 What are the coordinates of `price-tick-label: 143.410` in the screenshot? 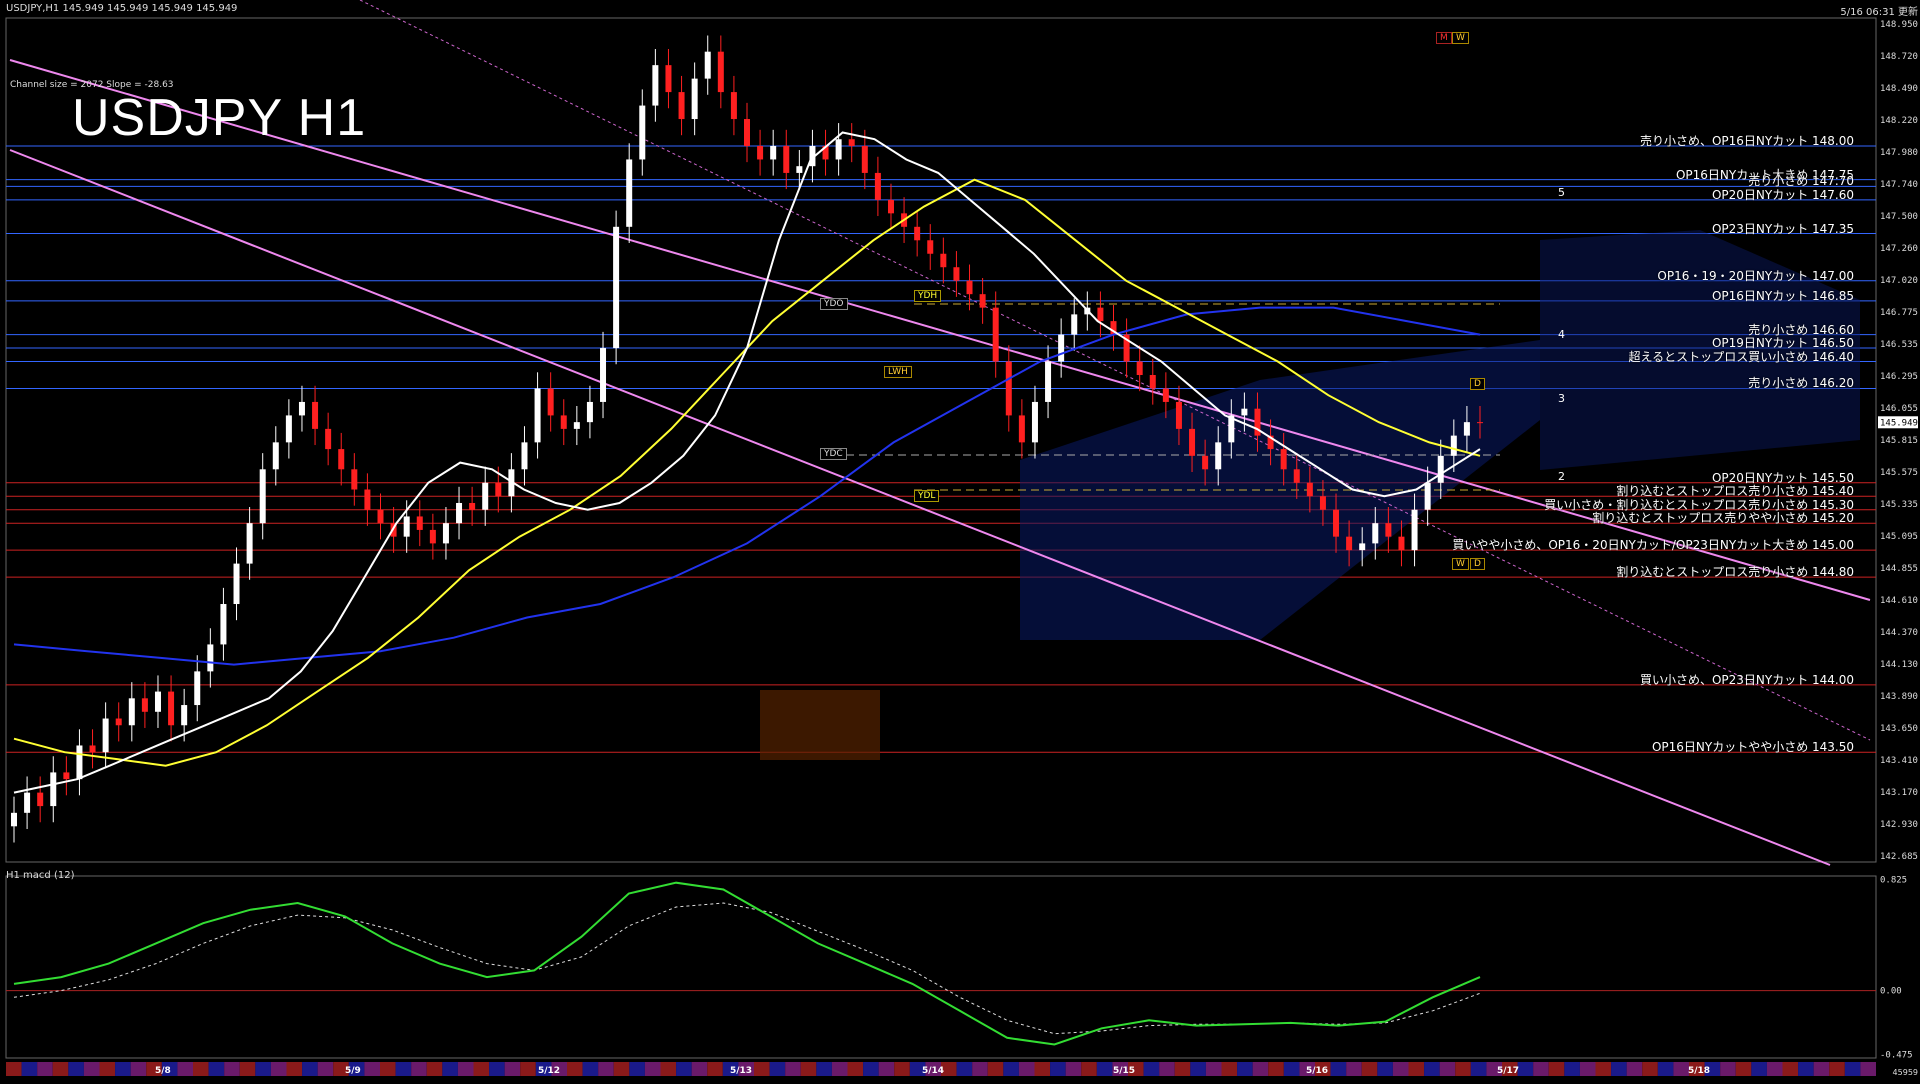 It's located at (1899, 761).